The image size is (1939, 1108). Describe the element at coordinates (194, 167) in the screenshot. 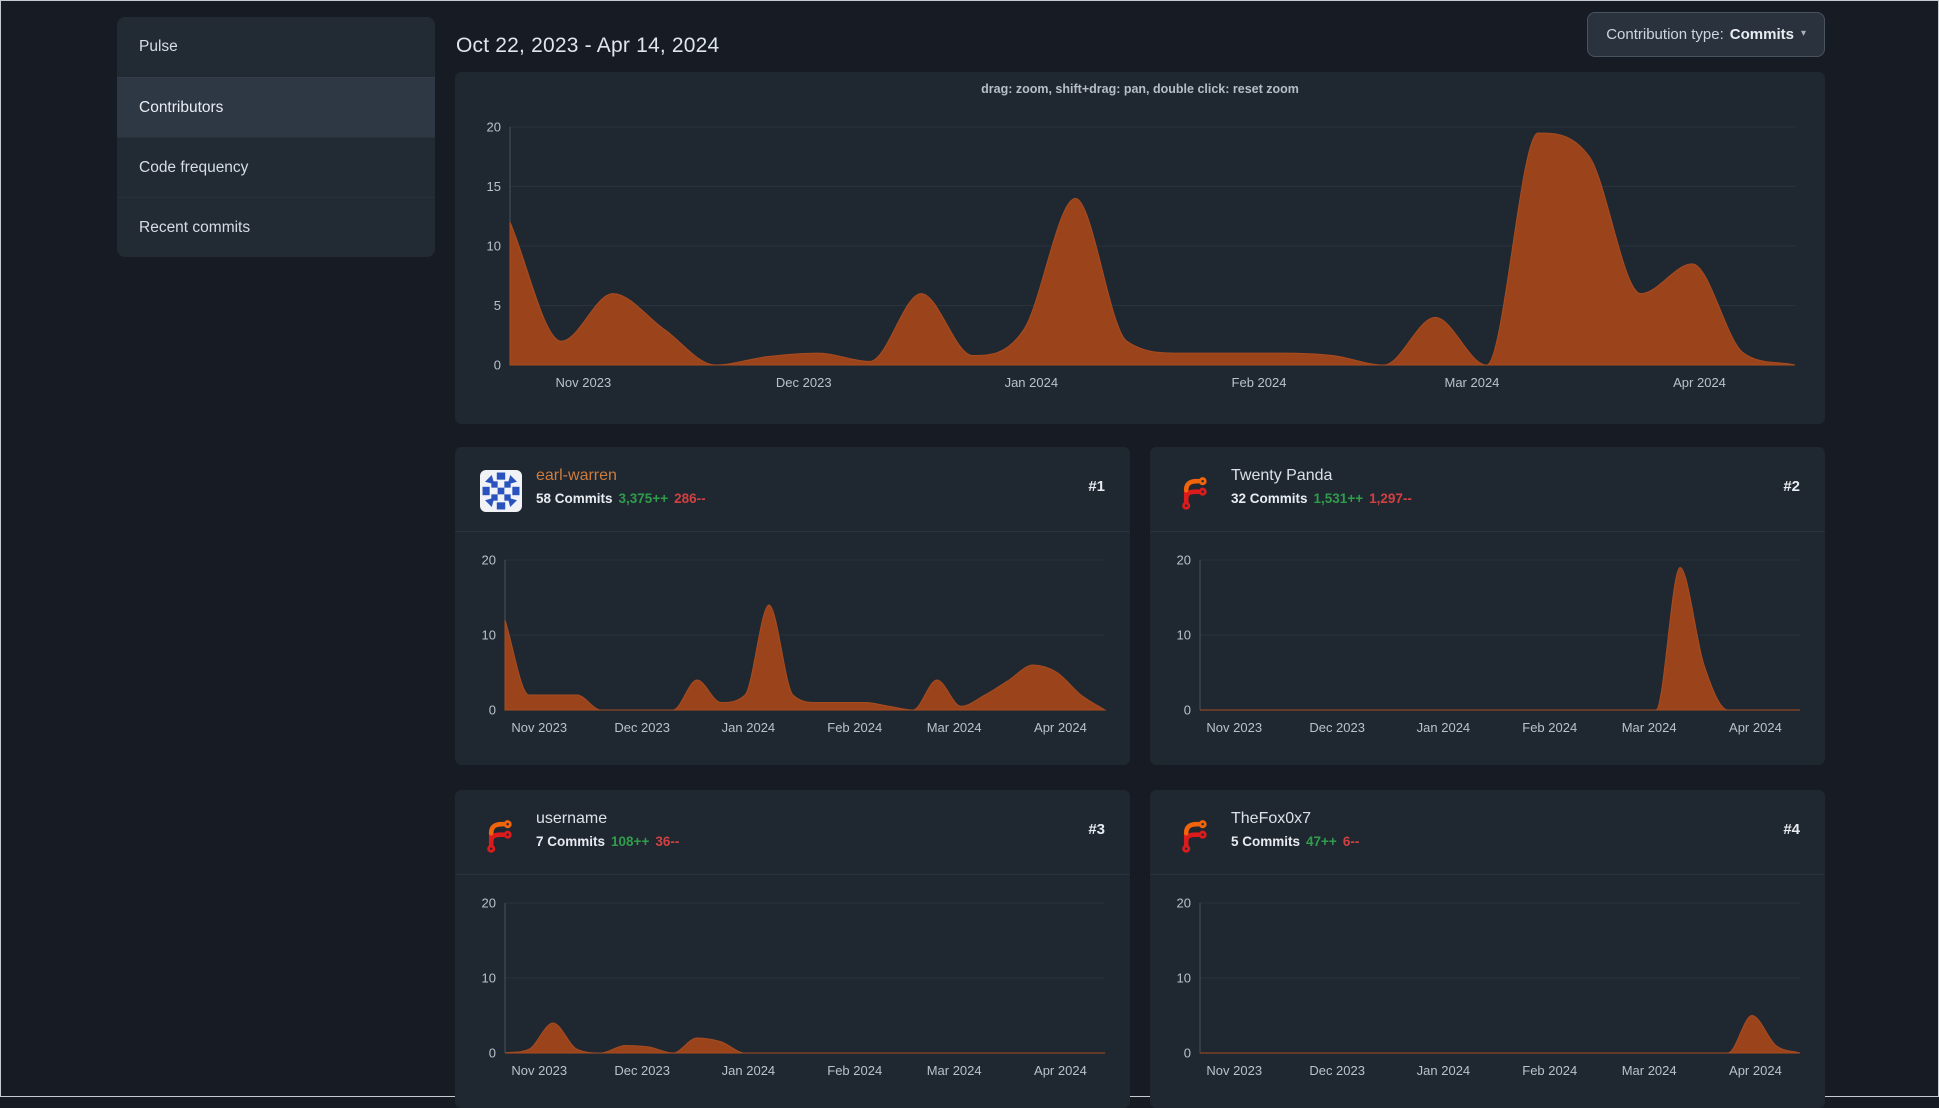

I see `sidebar-item-label: Code frequency` at that location.